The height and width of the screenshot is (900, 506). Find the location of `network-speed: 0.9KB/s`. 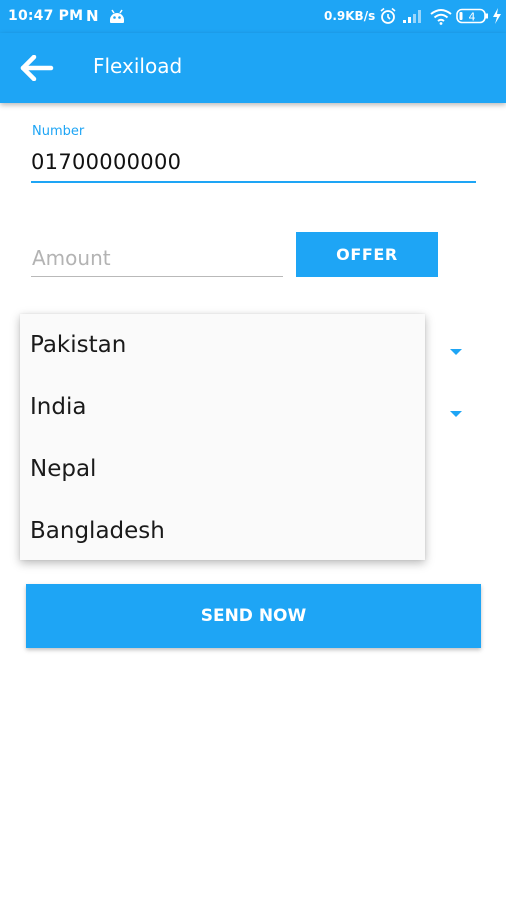

network-speed: 0.9KB/s is located at coordinates (350, 16).